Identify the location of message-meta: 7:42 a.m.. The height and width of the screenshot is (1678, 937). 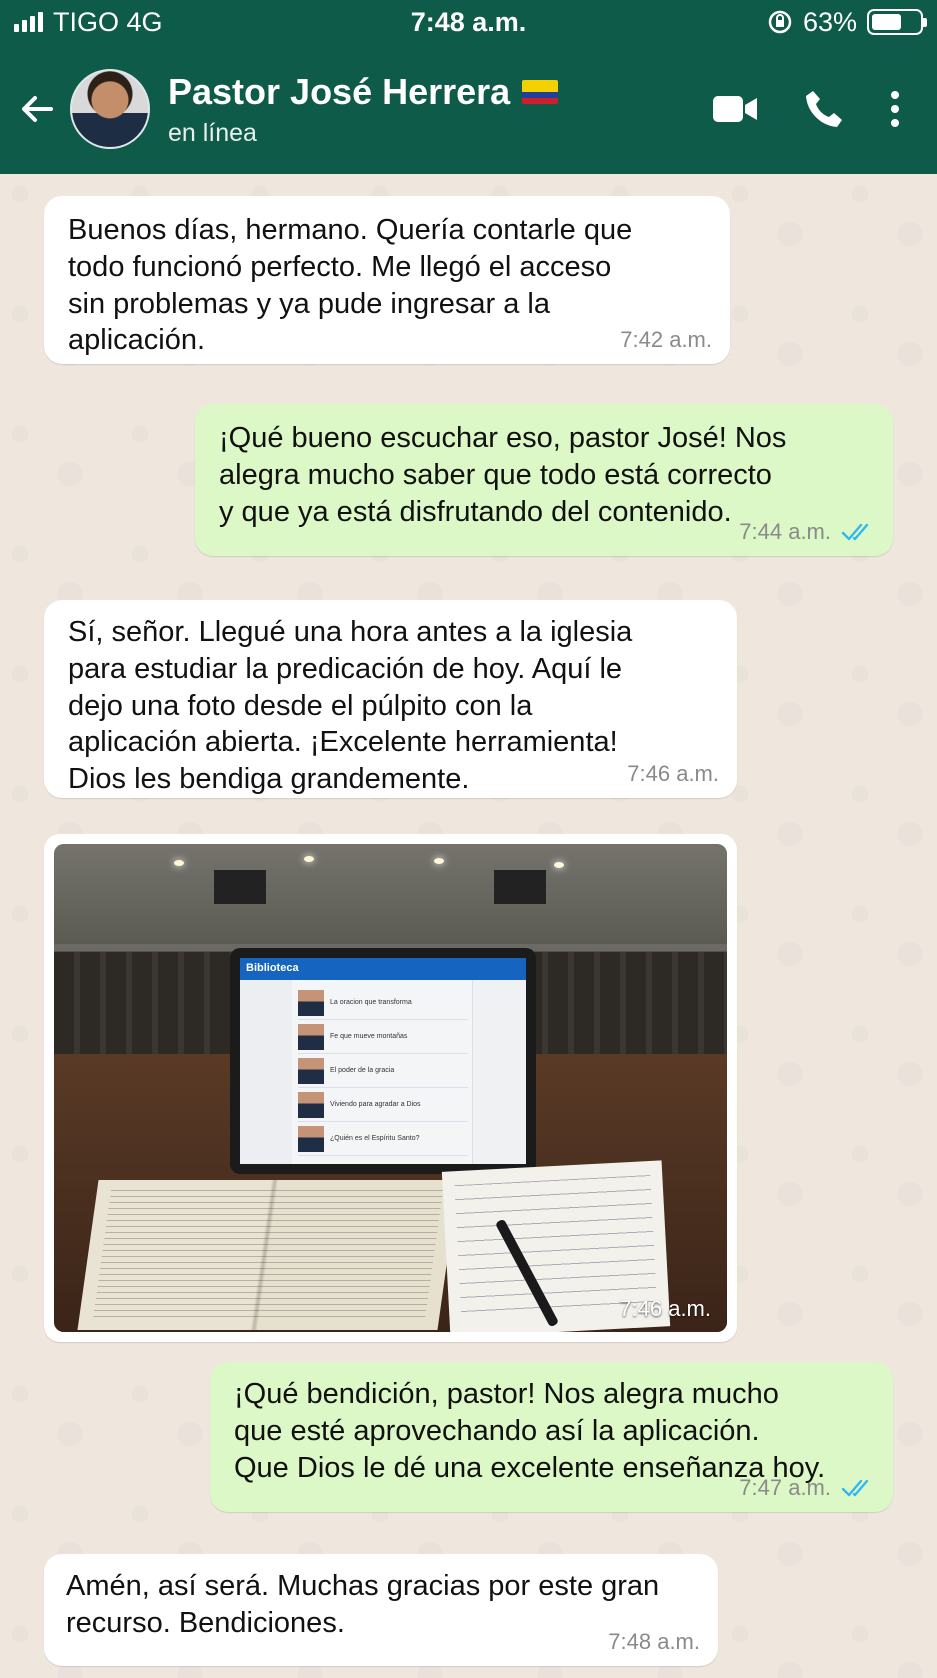
(666, 340).